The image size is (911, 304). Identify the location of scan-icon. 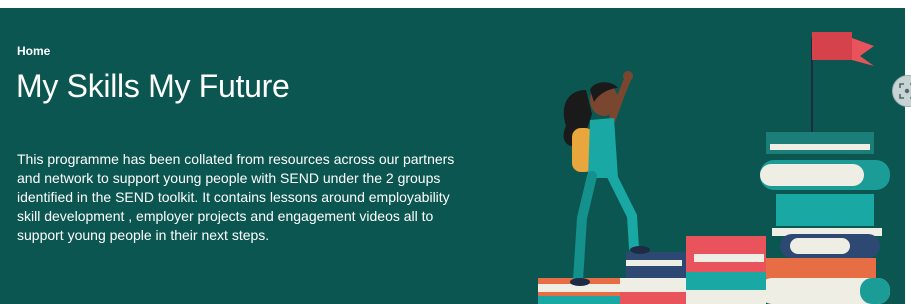
(905, 91).